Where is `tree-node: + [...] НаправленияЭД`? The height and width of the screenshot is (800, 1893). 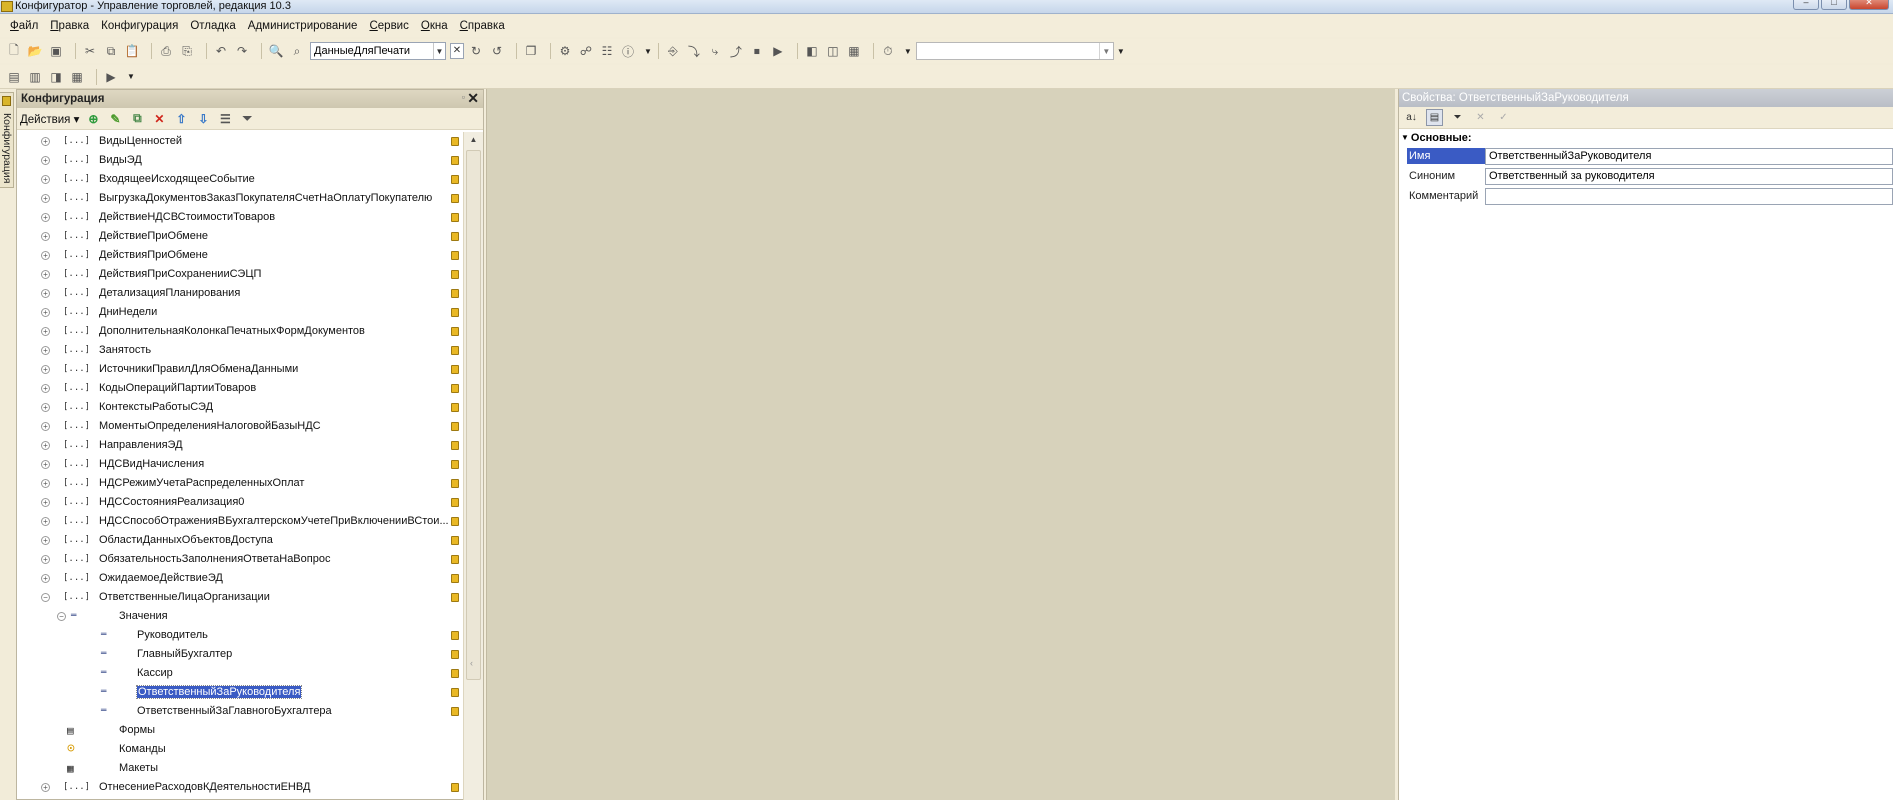
tree-node: + [...] НаправленияЭД is located at coordinates (240, 445).